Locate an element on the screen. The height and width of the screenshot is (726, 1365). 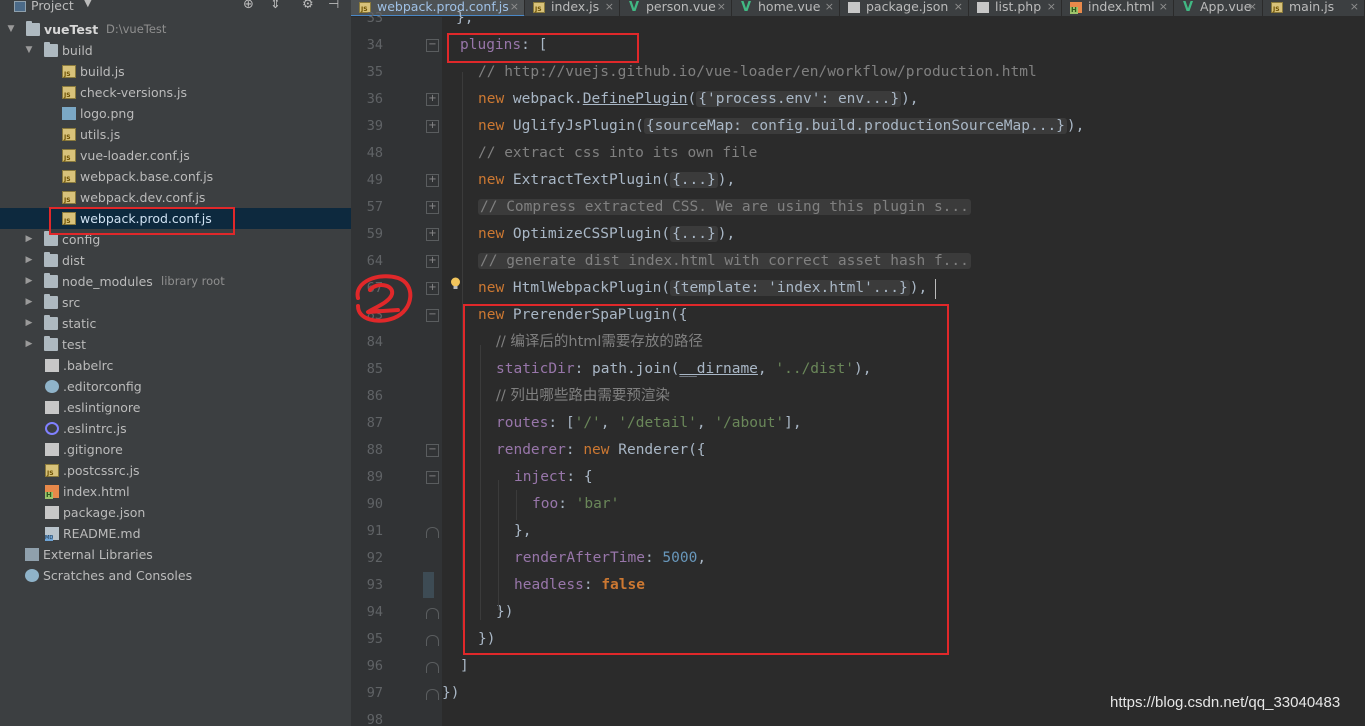
vue-file-icon: V is located at coordinates (746, 7).